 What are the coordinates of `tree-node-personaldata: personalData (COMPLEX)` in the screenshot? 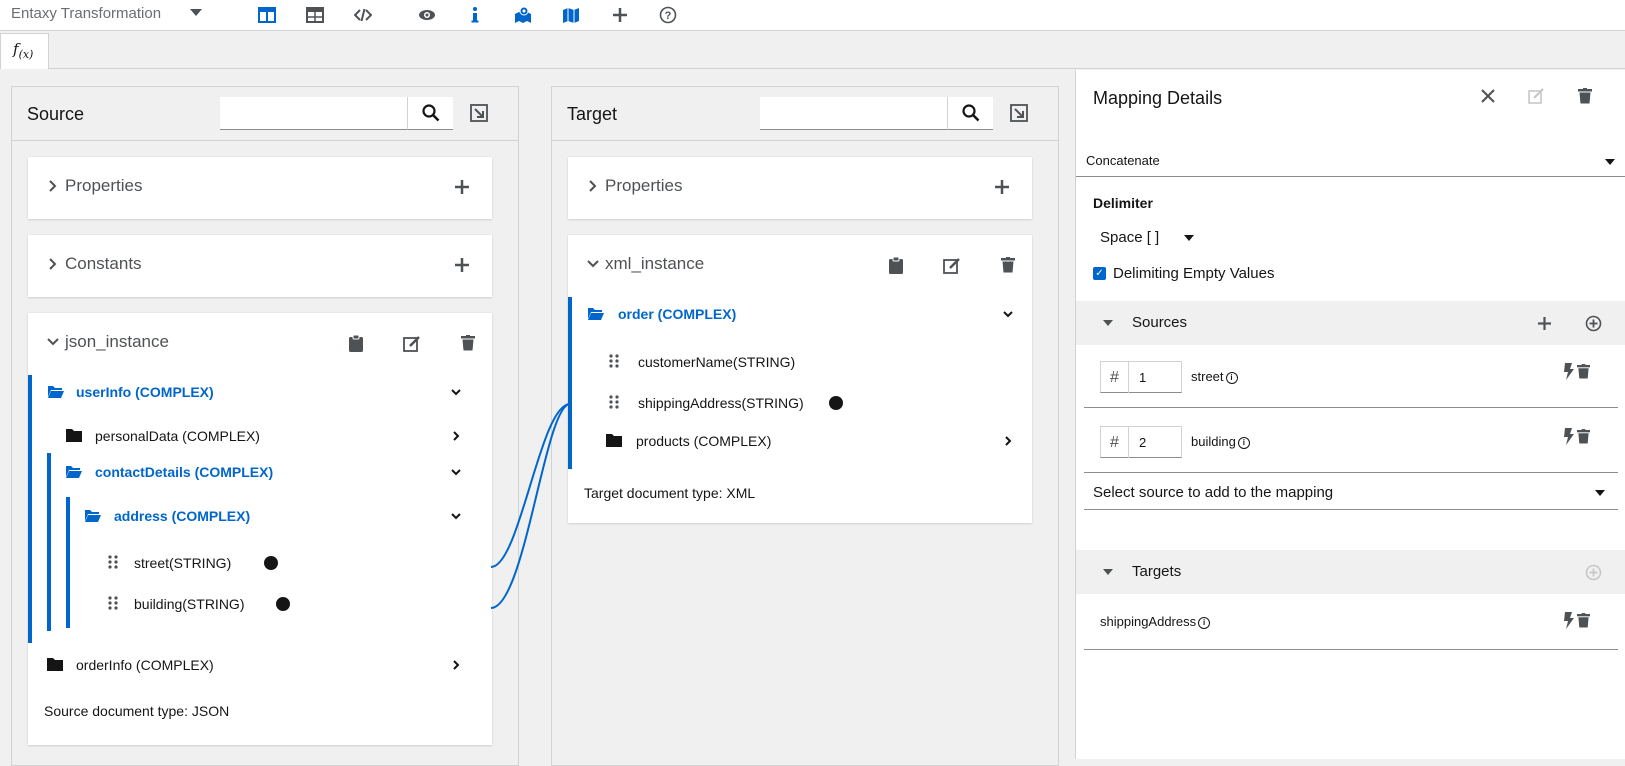 It's located at (177, 436).